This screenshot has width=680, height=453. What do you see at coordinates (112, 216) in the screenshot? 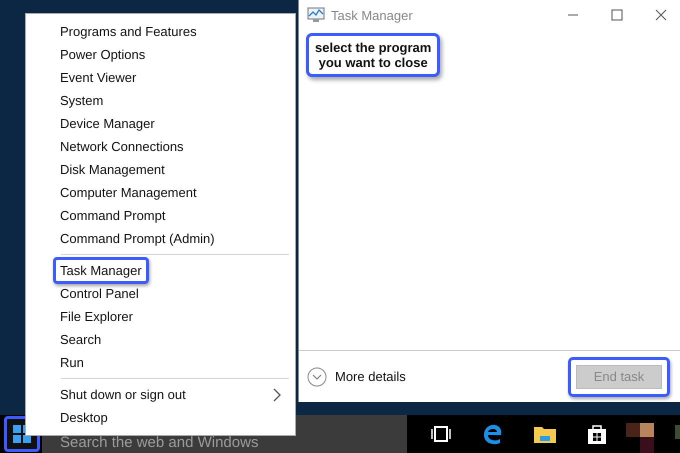
I see `menu-item-label: Command Prompt` at bounding box center [112, 216].